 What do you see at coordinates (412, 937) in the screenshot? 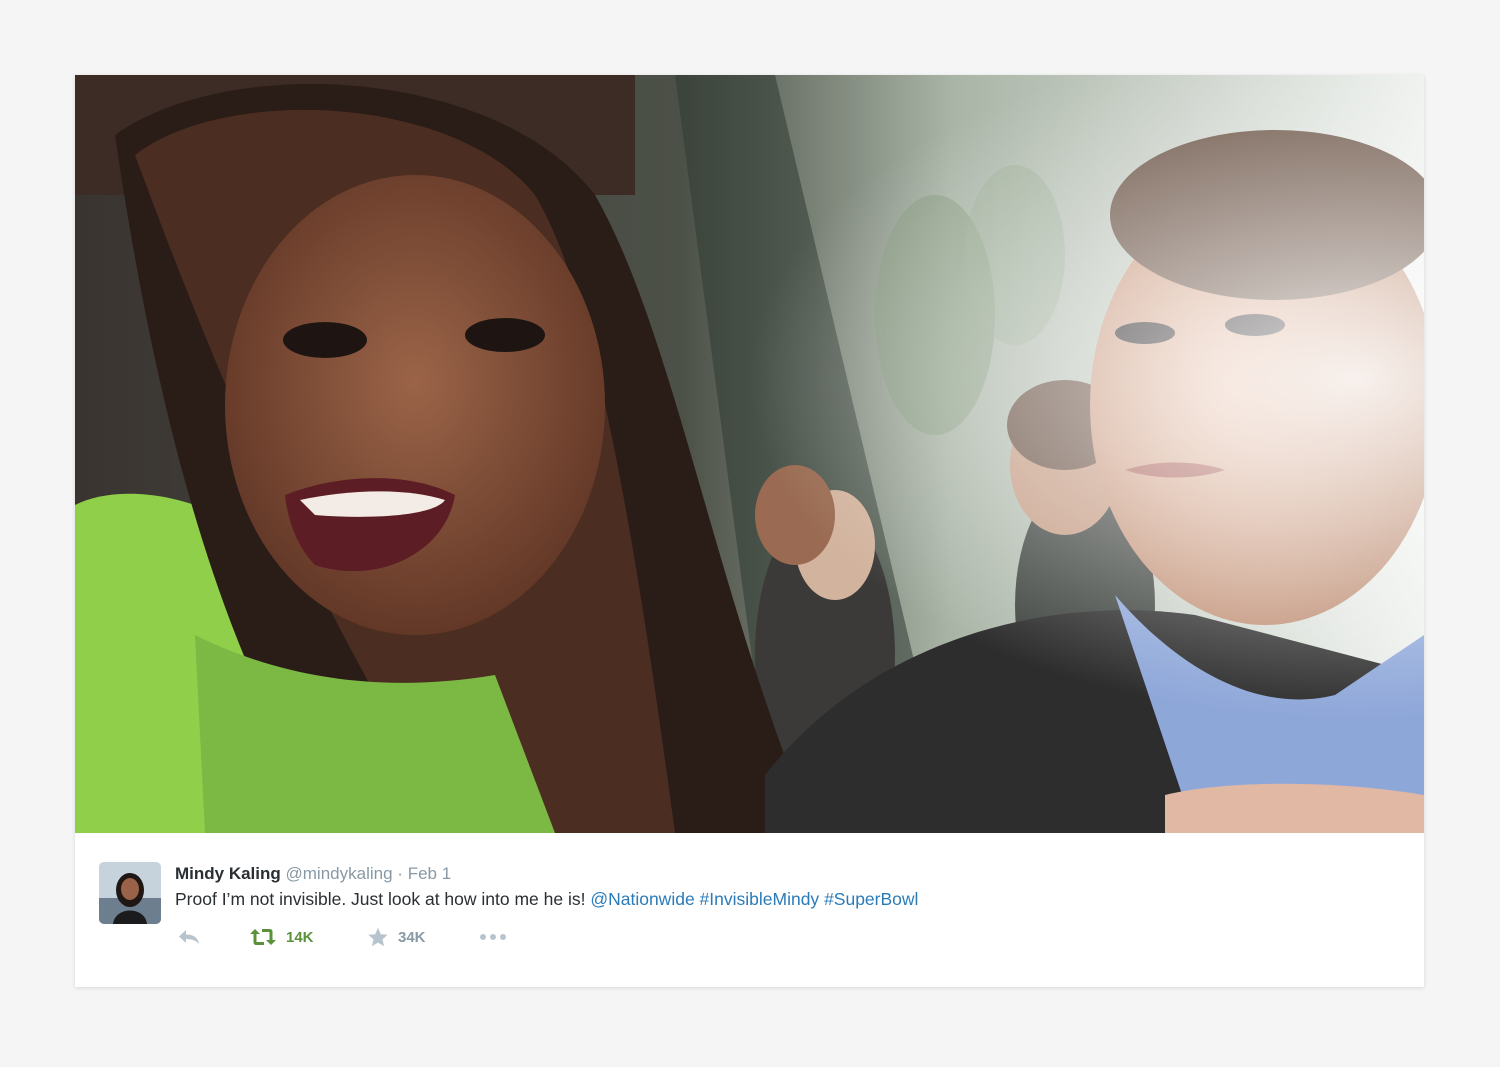
I see `favorite-count: 34K` at bounding box center [412, 937].